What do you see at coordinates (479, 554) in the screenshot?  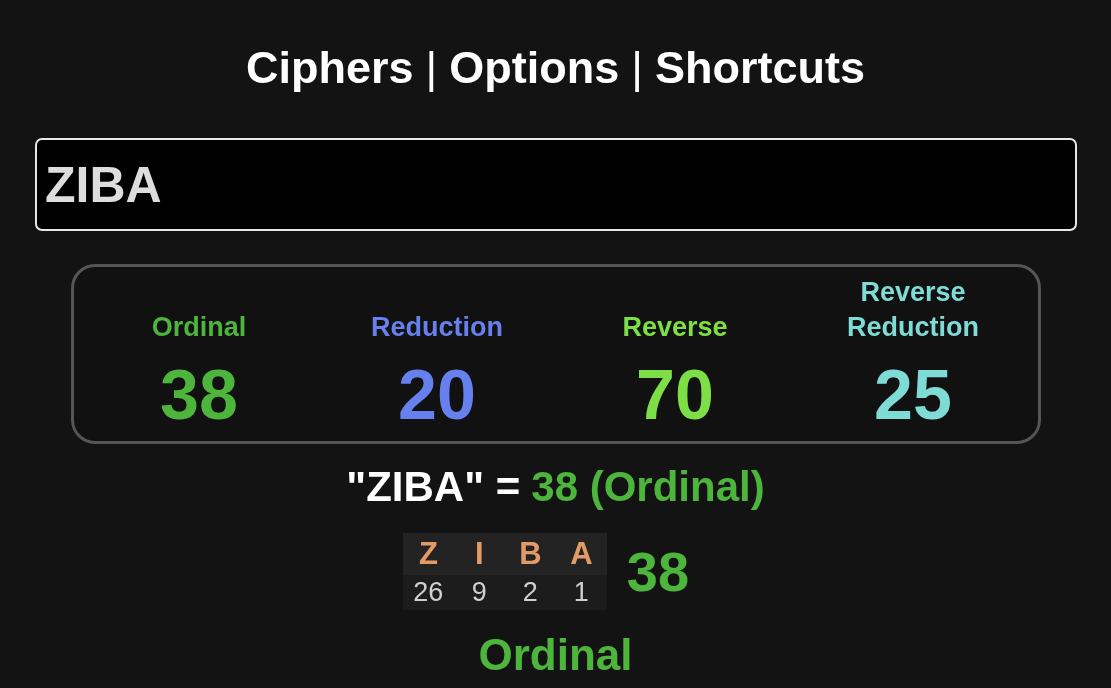 I see `letter-text: I` at bounding box center [479, 554].